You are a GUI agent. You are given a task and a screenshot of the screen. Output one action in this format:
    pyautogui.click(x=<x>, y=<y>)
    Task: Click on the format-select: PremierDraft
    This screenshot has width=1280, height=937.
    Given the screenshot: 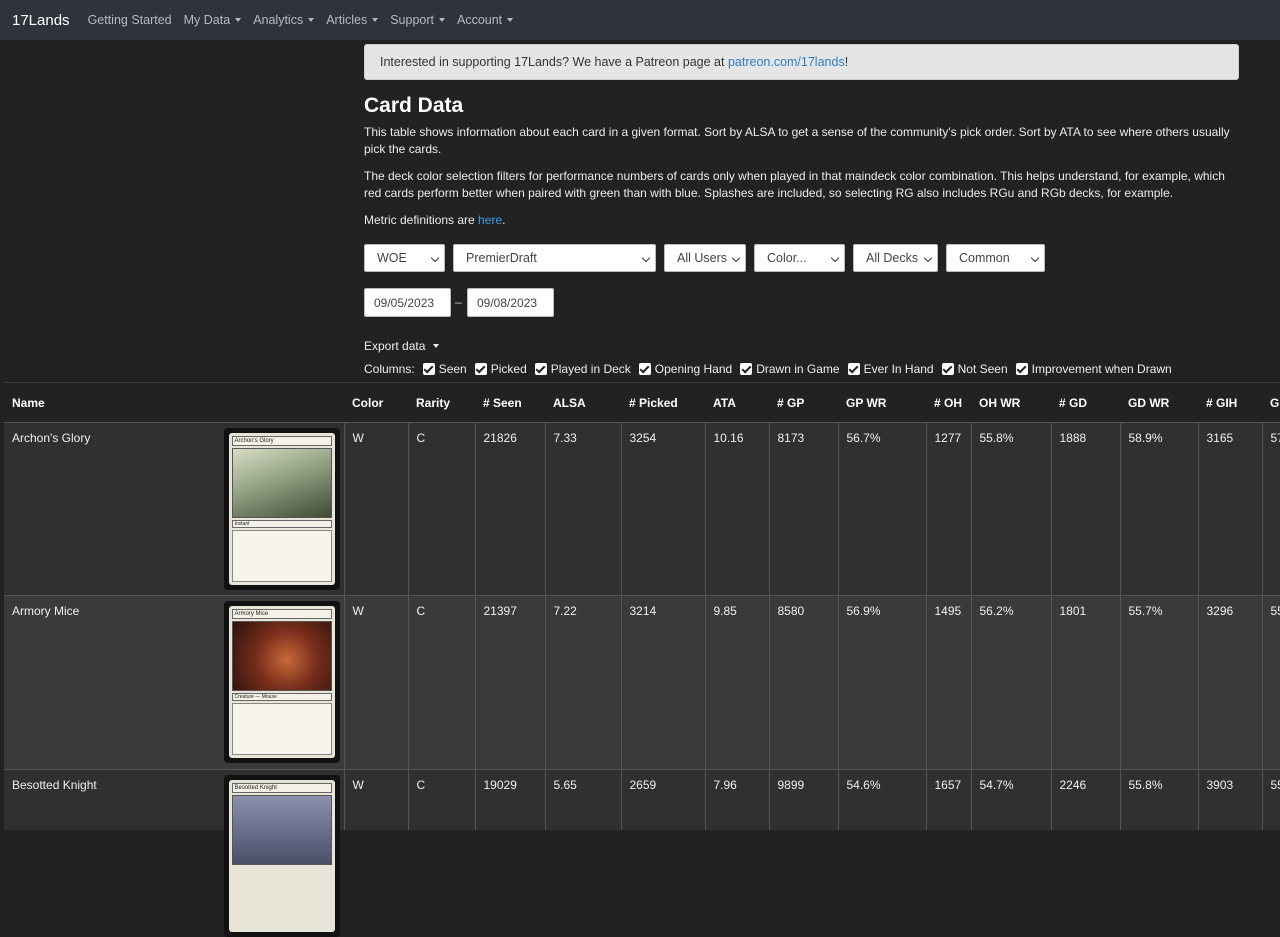 What is the action you would take?
    pyautogui.click(x=554, y=258)
    